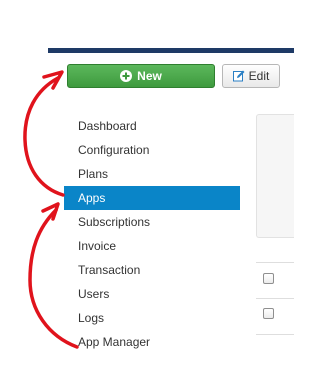  I want to click on new-button: New, so click(141, 76).